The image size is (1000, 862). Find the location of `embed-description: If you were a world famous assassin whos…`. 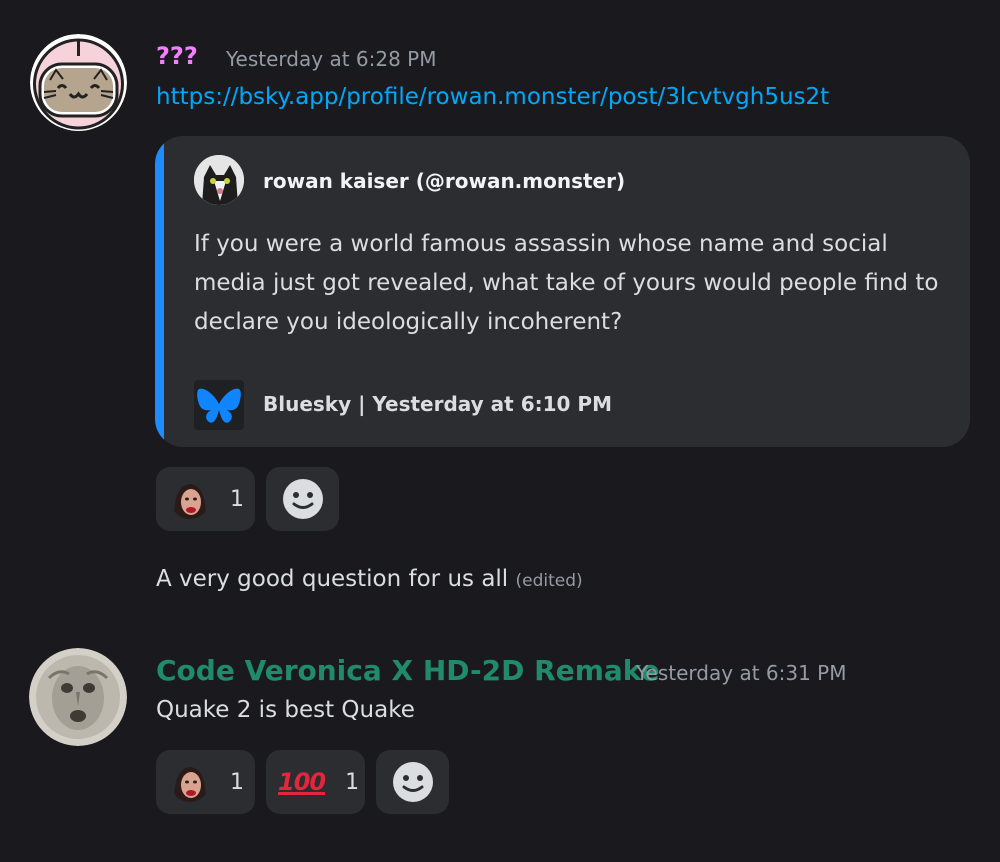

embed-description: If you were a world famous assassin whos… is located at coordinates (566, 283).